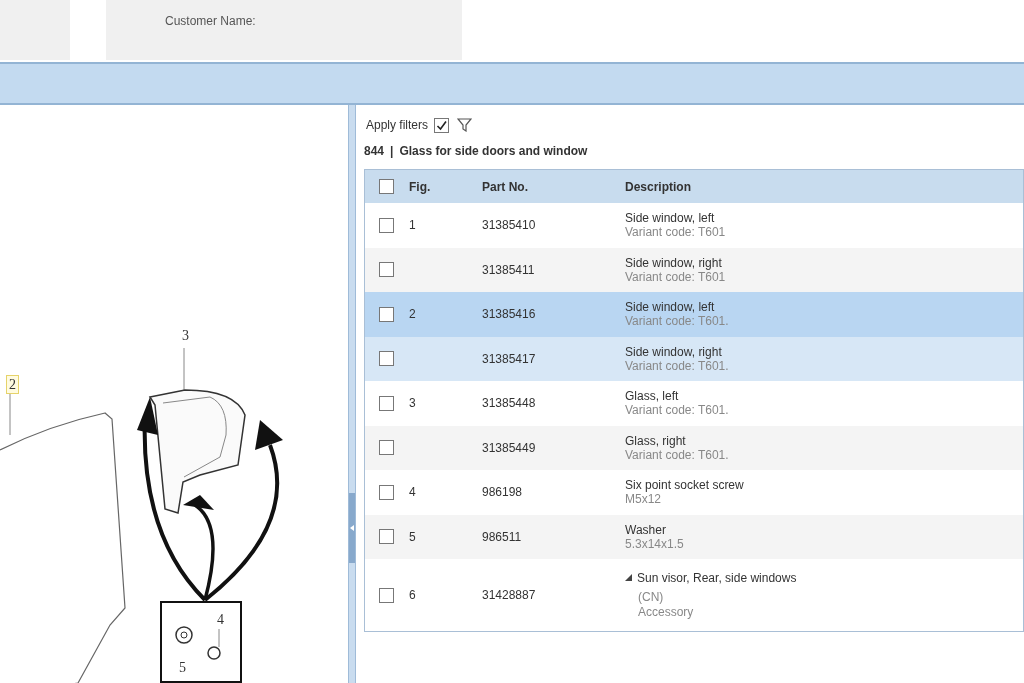 The height and width of the screenshot is (683, 1024). I want to click on apply-filters-checkbox, so click(442, 125).